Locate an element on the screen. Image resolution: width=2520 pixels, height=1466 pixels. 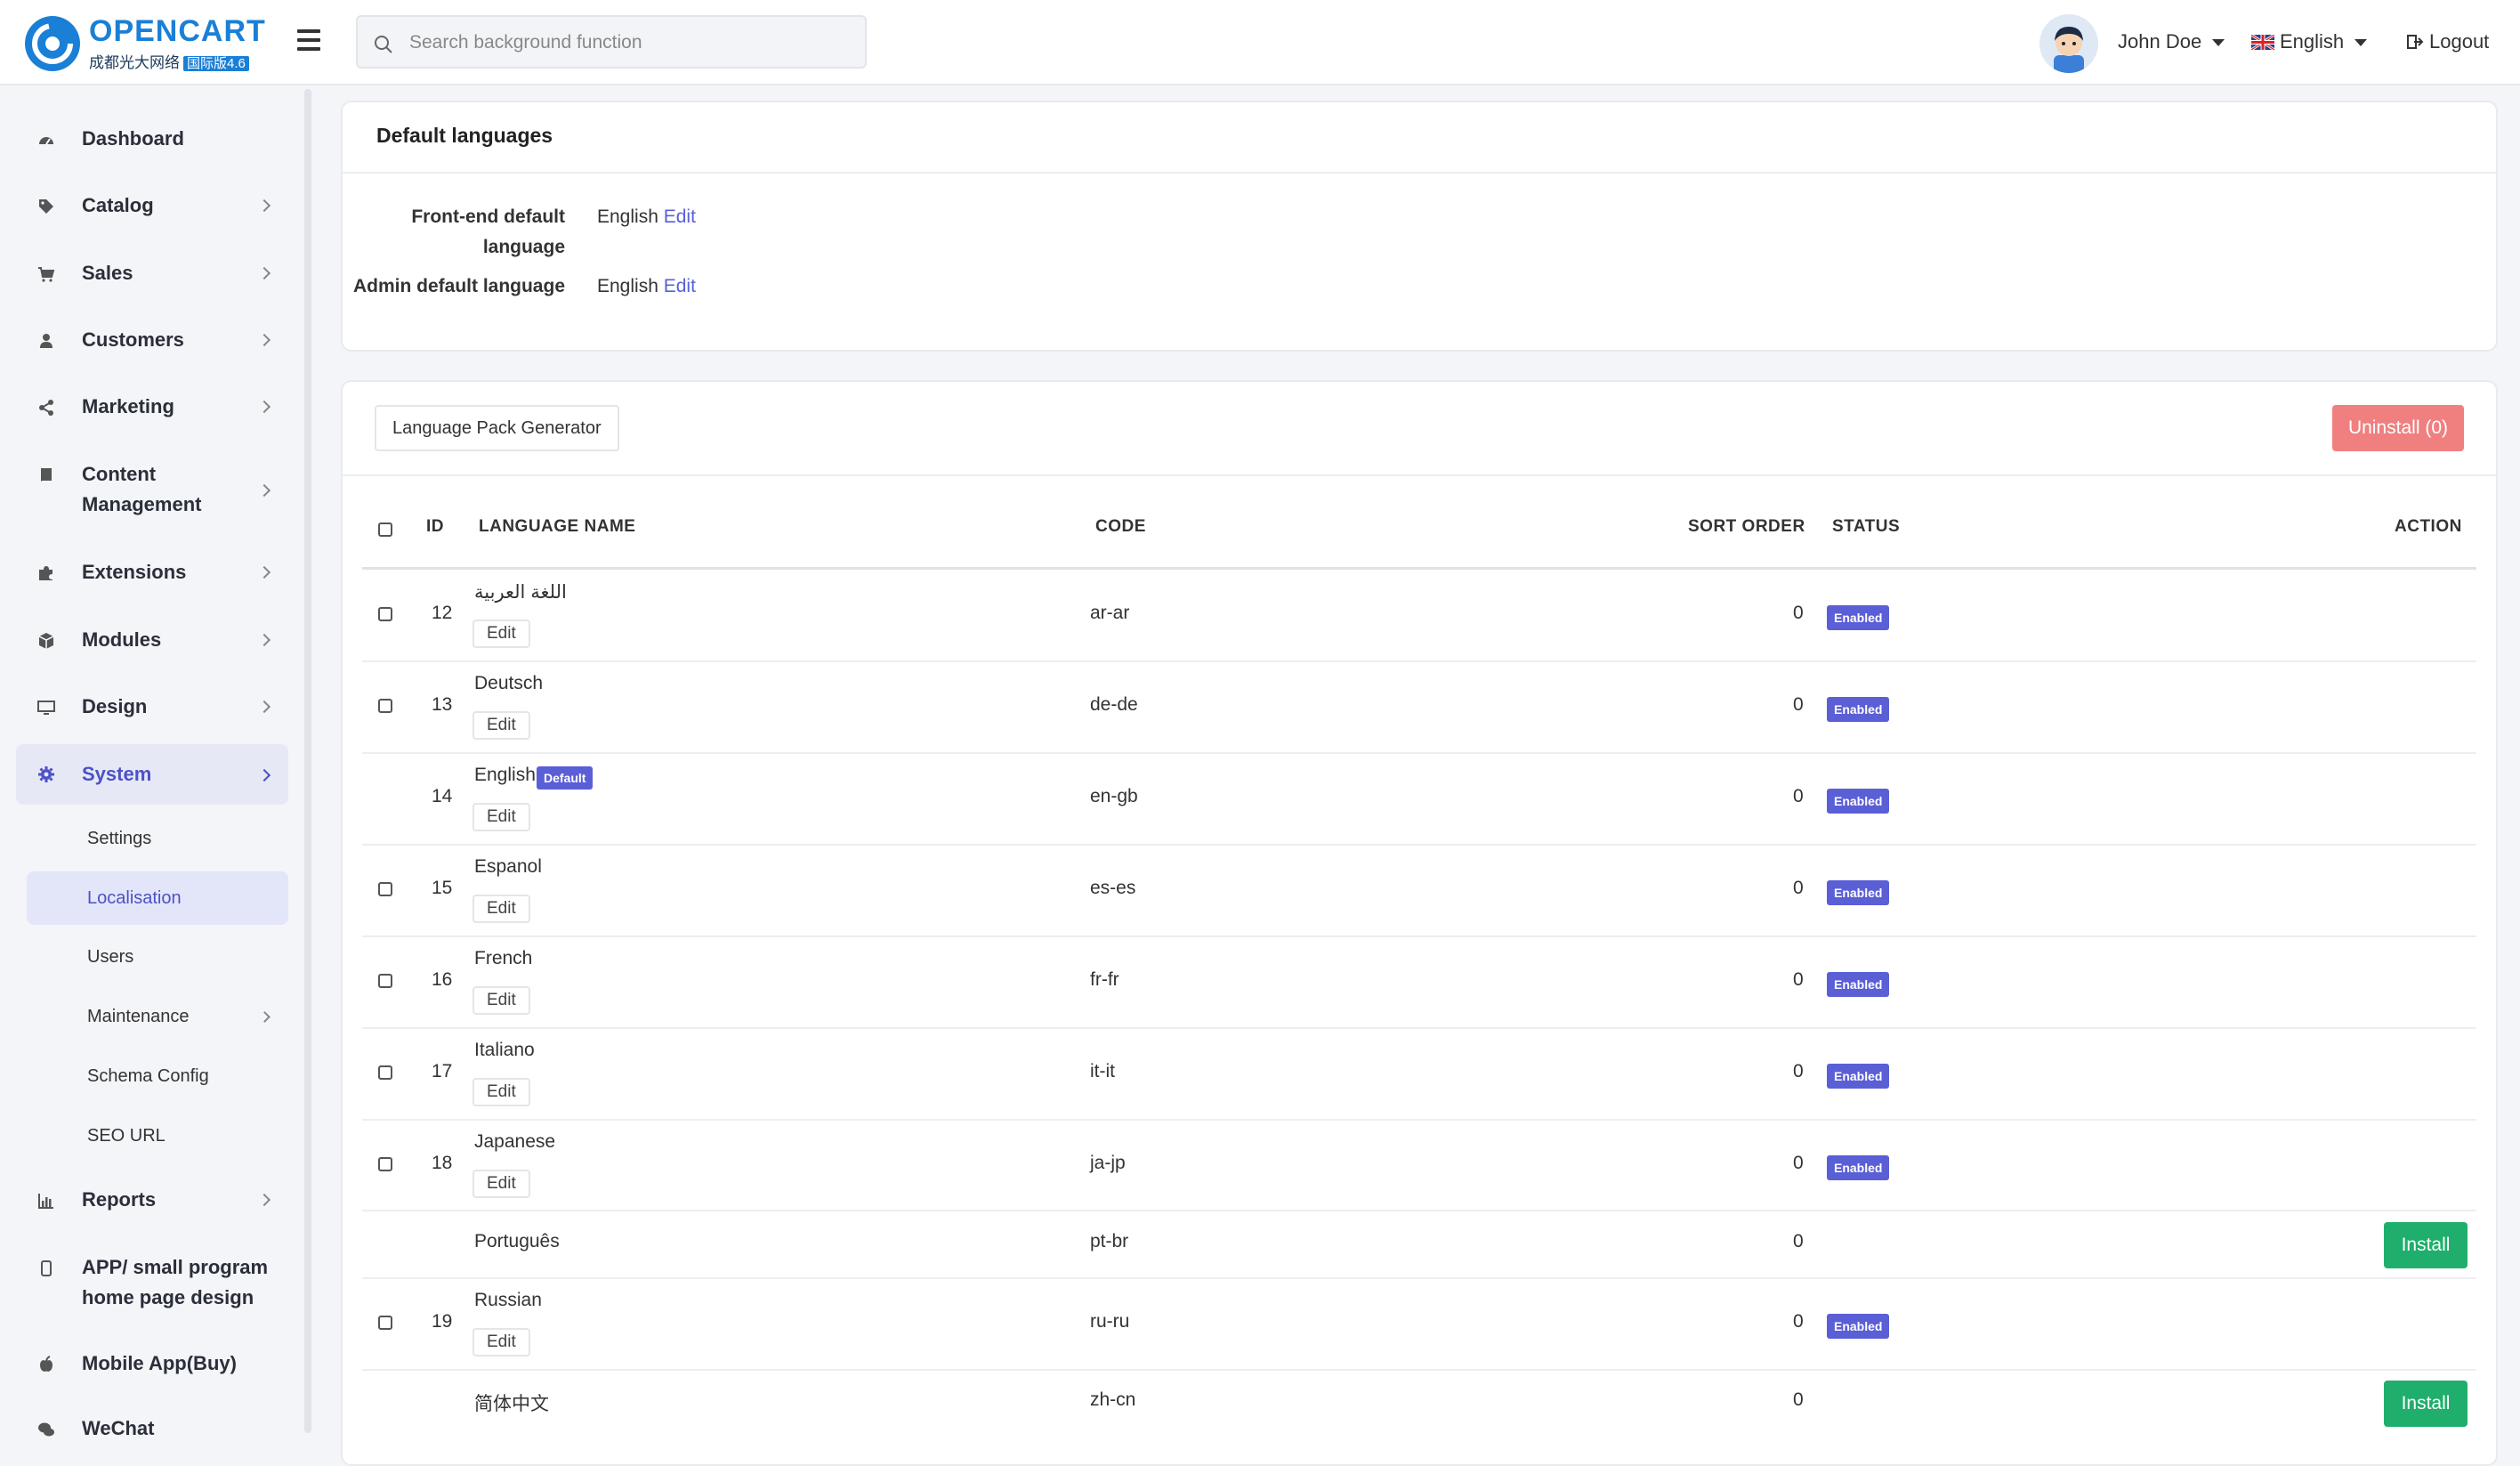
dashboard-icon is located at coordinates (46, 141).